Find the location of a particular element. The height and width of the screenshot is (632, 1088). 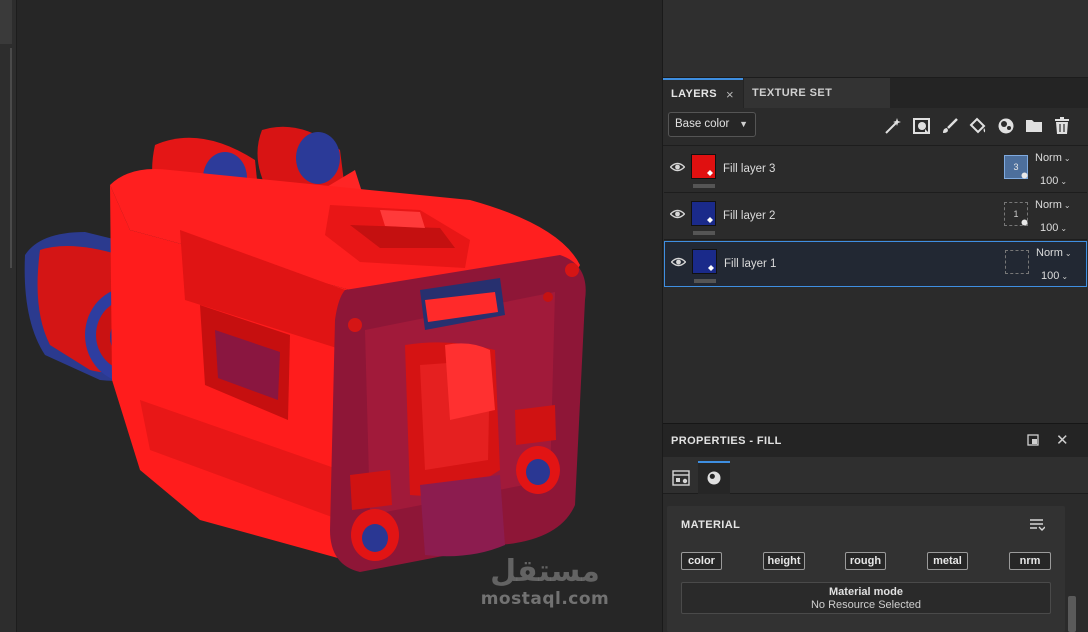

layers-tab-bar: LAYERS × TEXTURE SET SETTINGS is located at coordinates (875, 104).